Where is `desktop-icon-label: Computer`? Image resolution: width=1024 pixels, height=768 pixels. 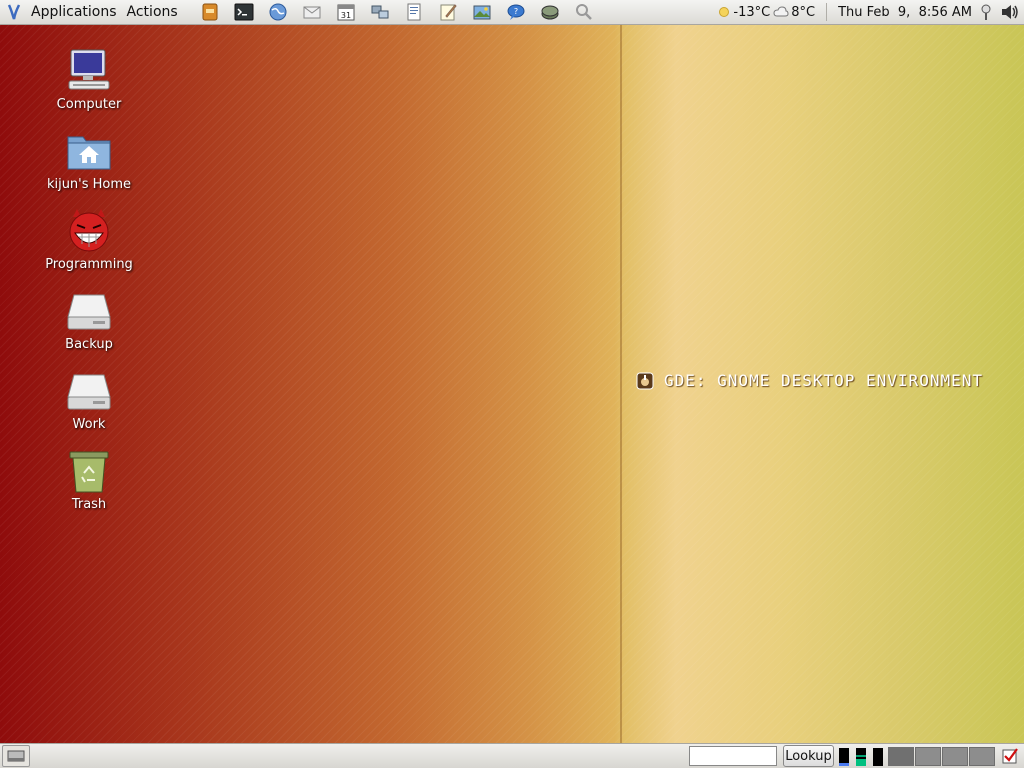
desktop-icon-label: Computer is located at coordinates (89, 104).